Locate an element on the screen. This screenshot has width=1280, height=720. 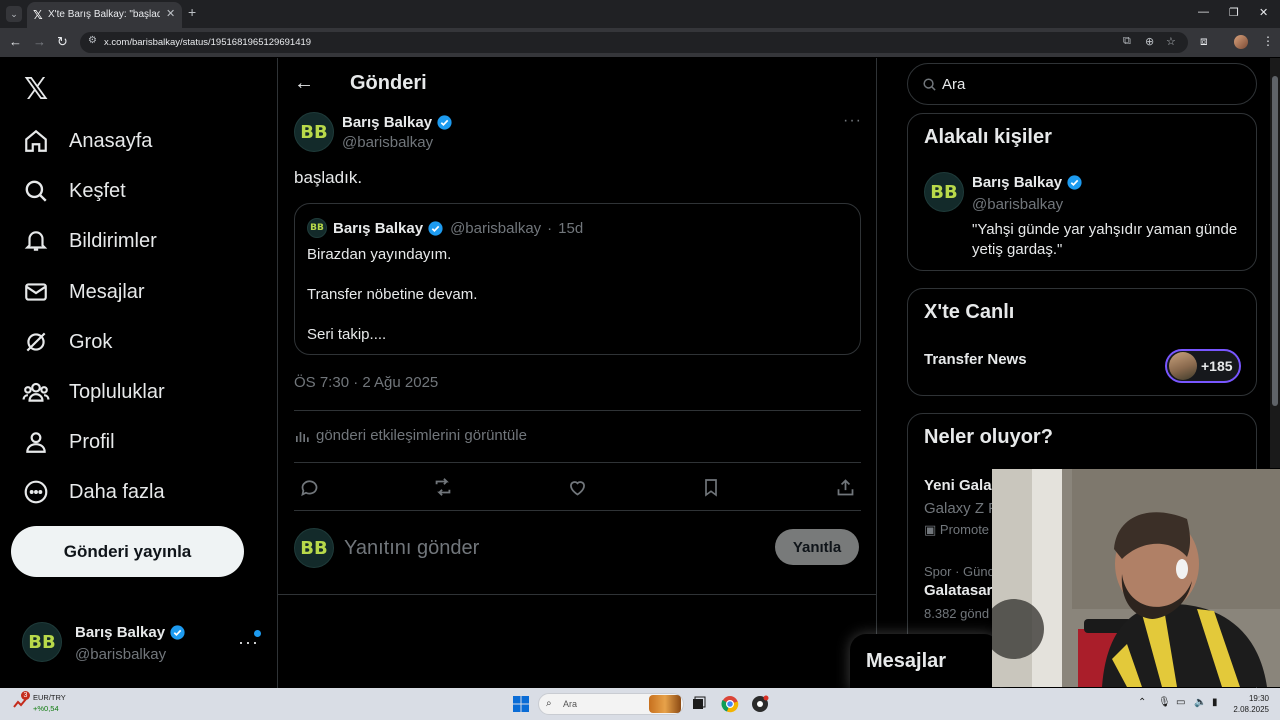
main-header: ← Gönderi is located at coordinates (577, 84).